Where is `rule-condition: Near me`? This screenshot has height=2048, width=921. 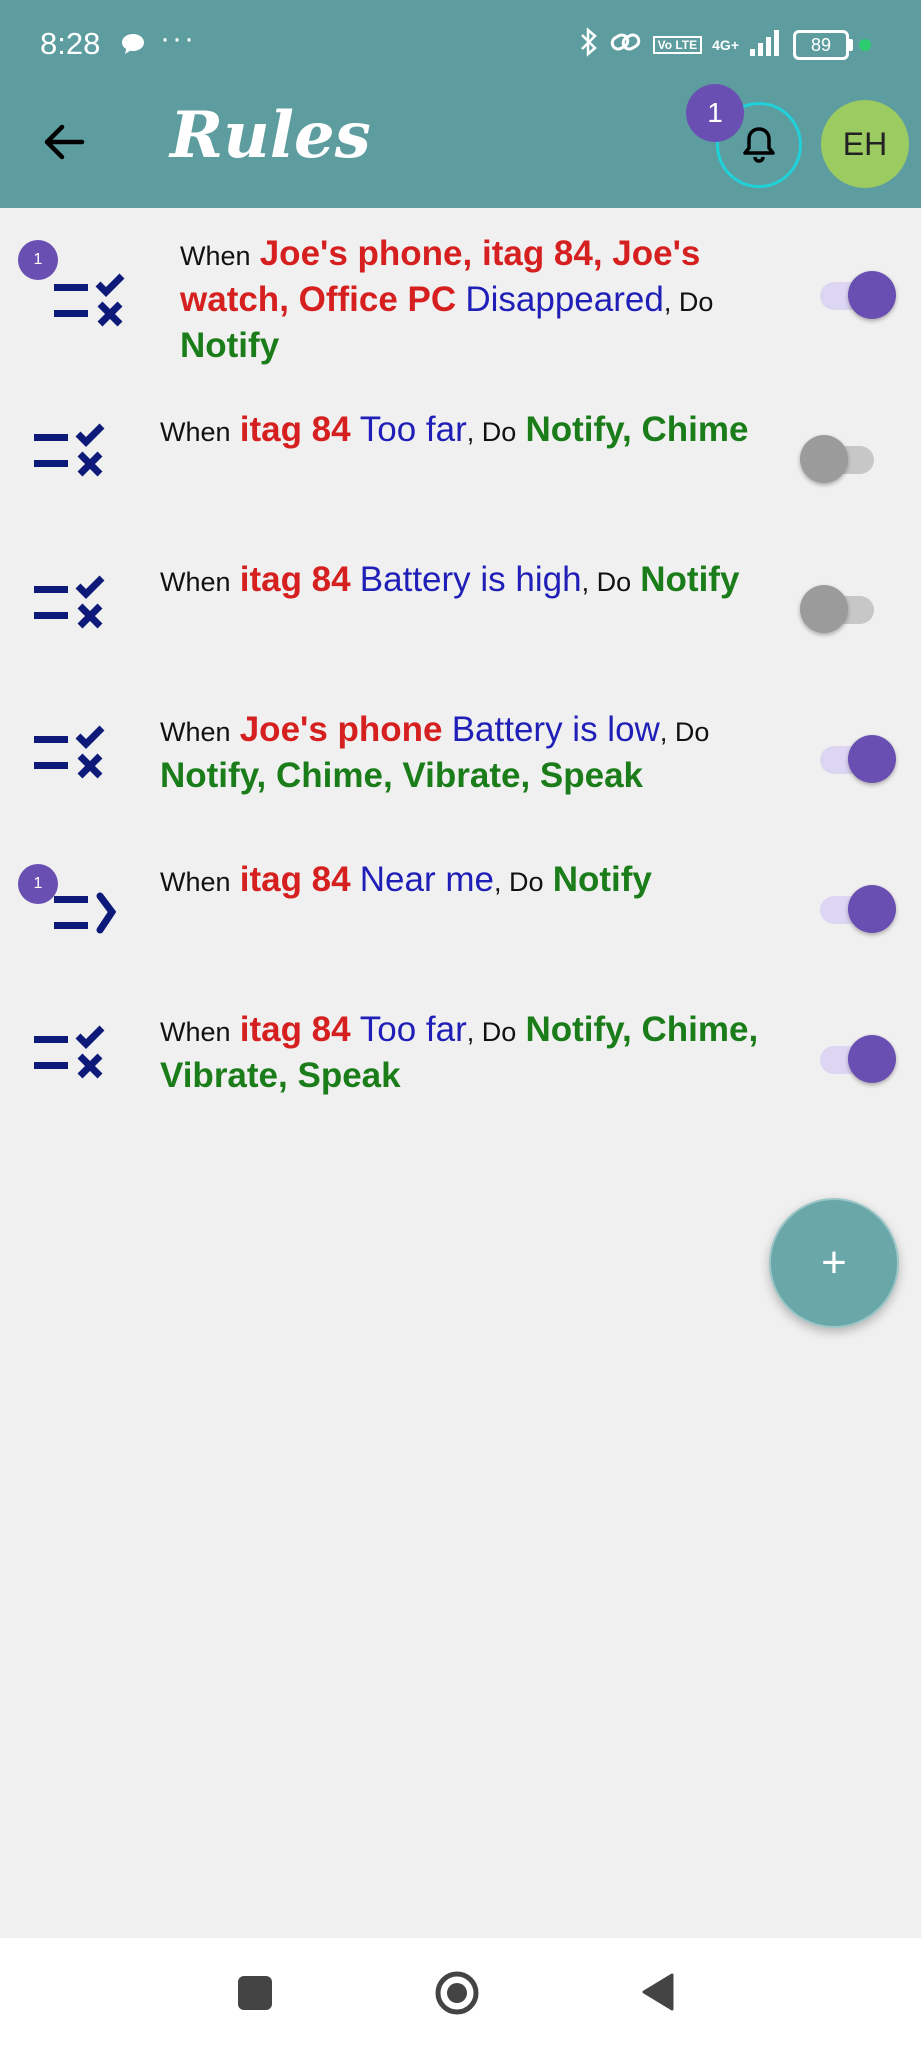
rule-condition: Near me is located at coordinates (426, 879).